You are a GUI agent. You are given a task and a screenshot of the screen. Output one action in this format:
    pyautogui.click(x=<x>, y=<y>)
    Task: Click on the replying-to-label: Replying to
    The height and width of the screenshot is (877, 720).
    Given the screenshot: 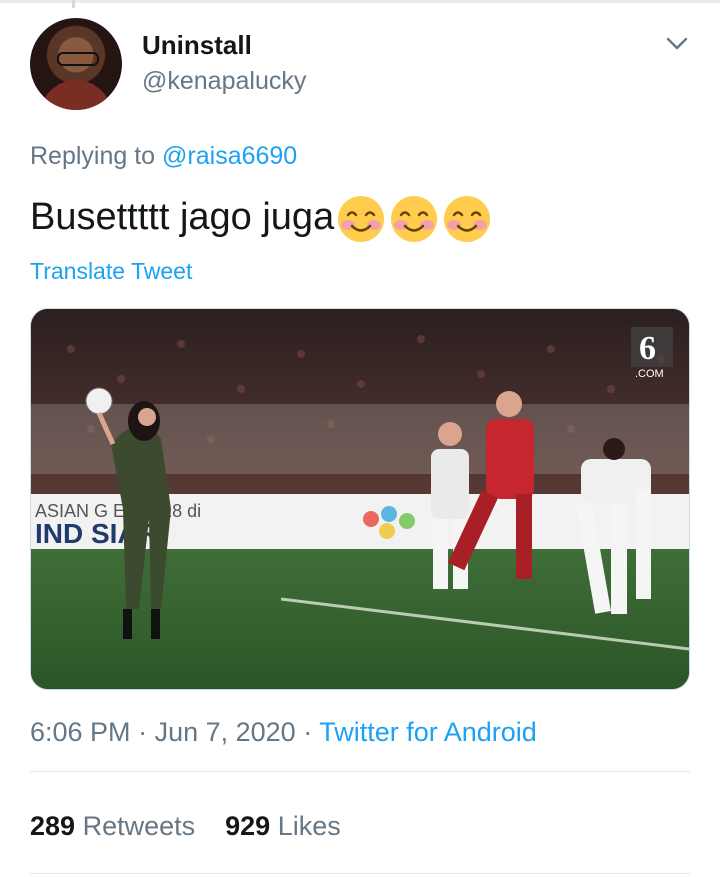 What is the action you would take?
    pyautogui.click(x=96, y=156)
    